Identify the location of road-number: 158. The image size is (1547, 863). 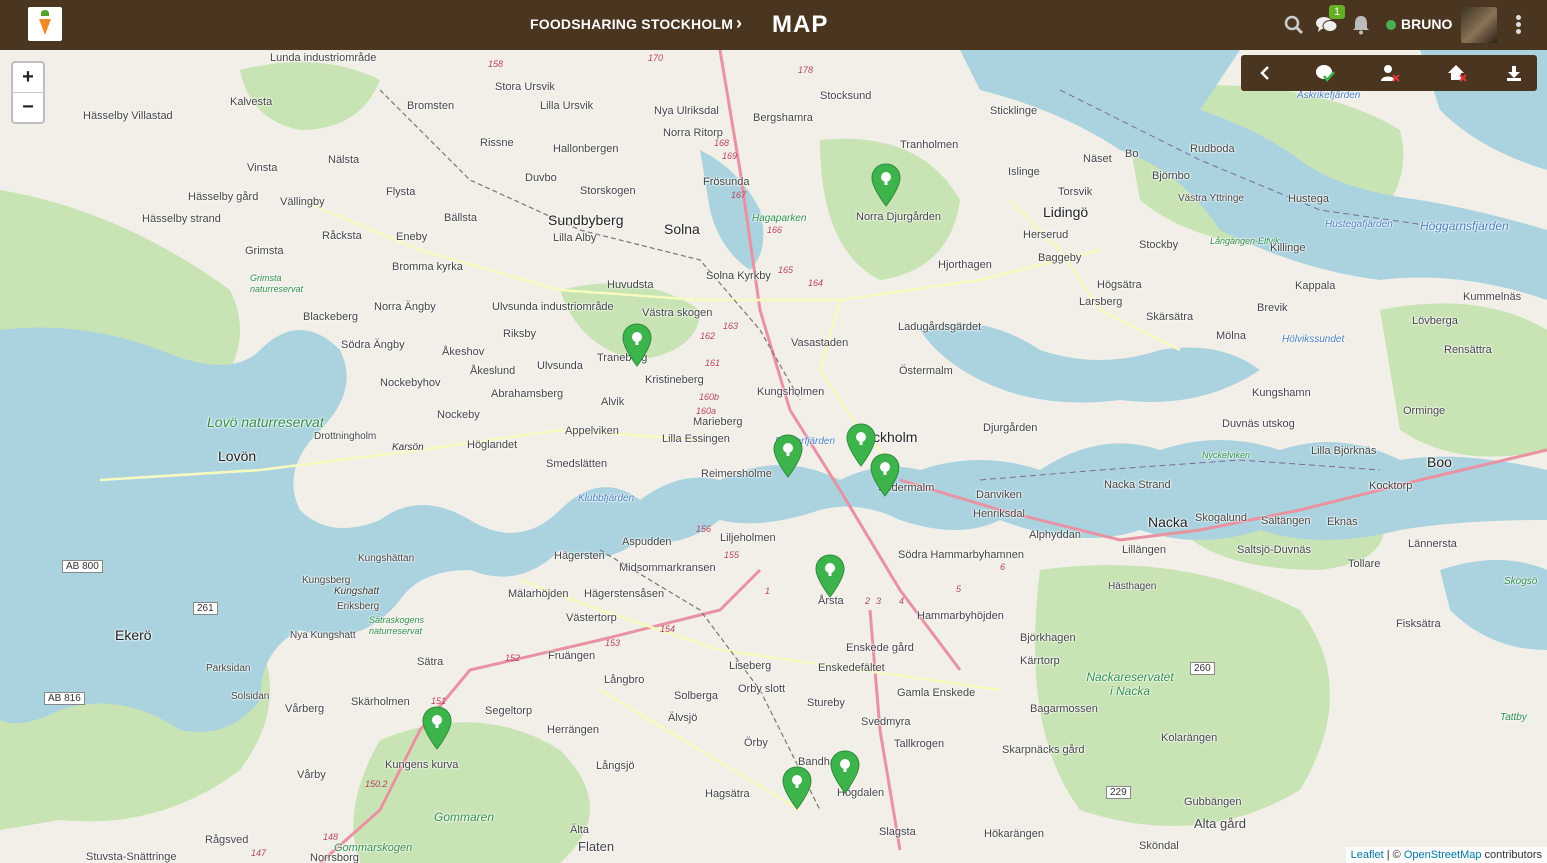
(496, 64).